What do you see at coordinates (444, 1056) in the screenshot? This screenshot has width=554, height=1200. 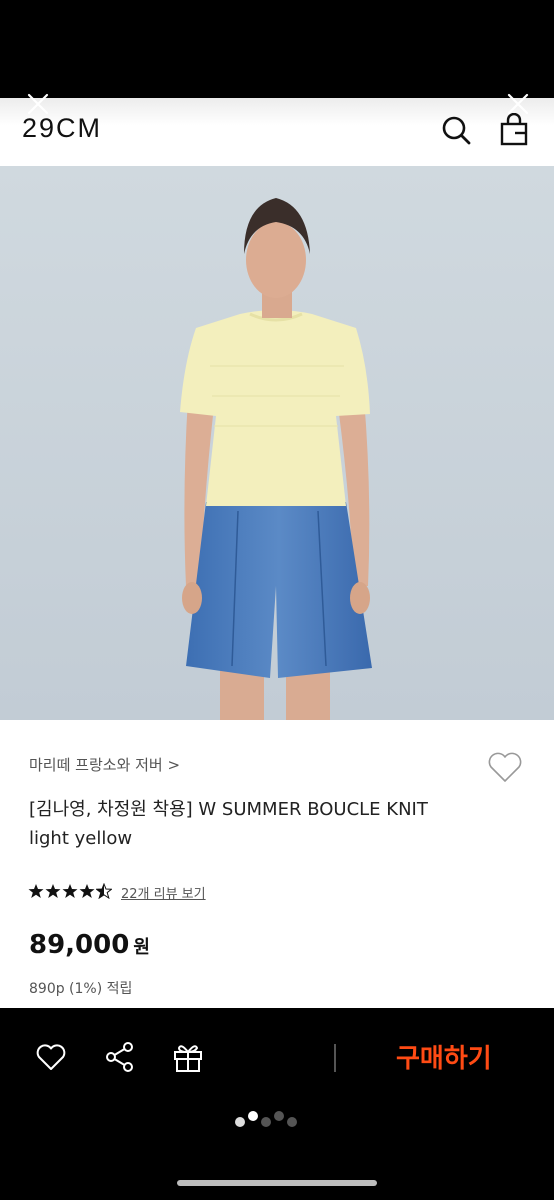 I see `buy-button: 구매하기` at bounding box center [444, 1056].